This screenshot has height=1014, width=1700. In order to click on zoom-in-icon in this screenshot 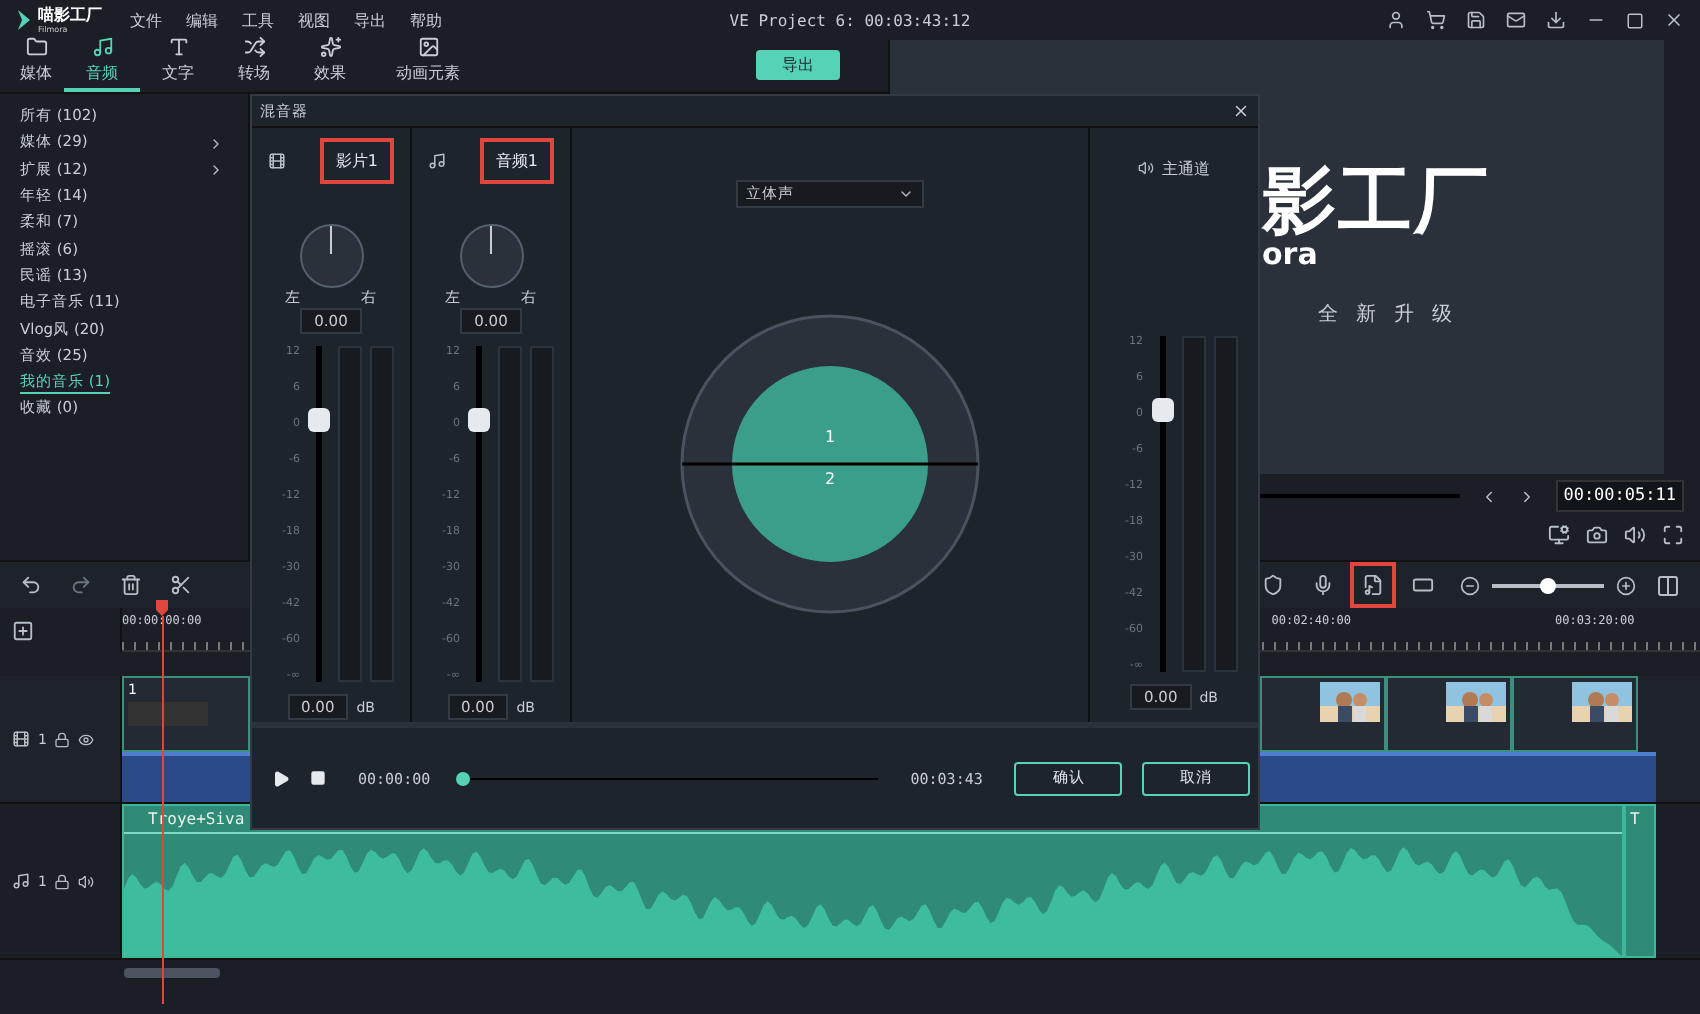, I will do `click(1626, 585)`.